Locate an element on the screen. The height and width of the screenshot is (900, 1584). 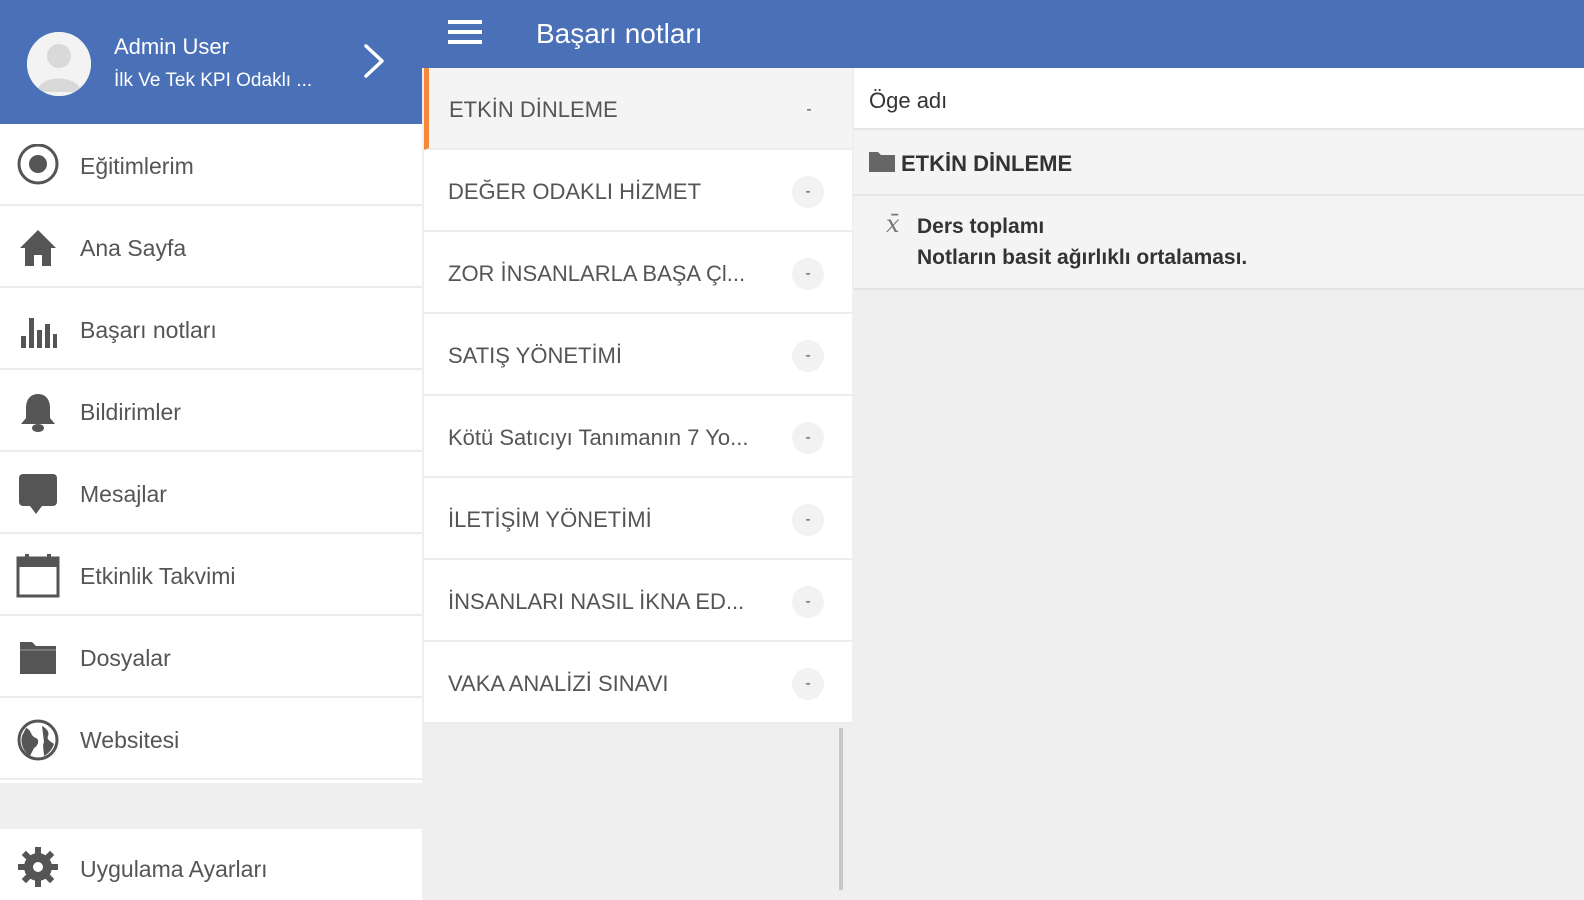
gear-icon is located at coordinates (38, 867).